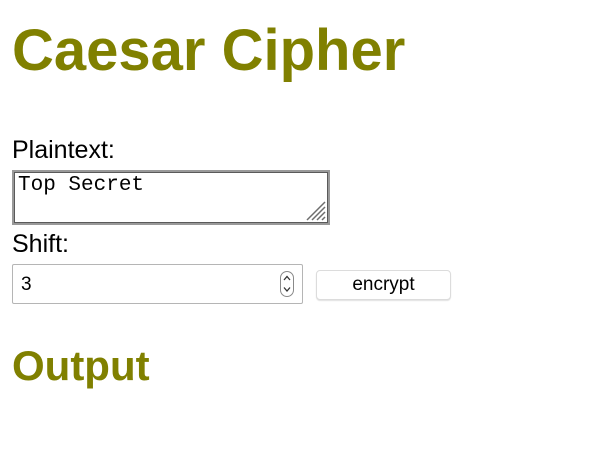 This screenshot has width=608, height=458. I want to click on shift-field, so click(157, 284).